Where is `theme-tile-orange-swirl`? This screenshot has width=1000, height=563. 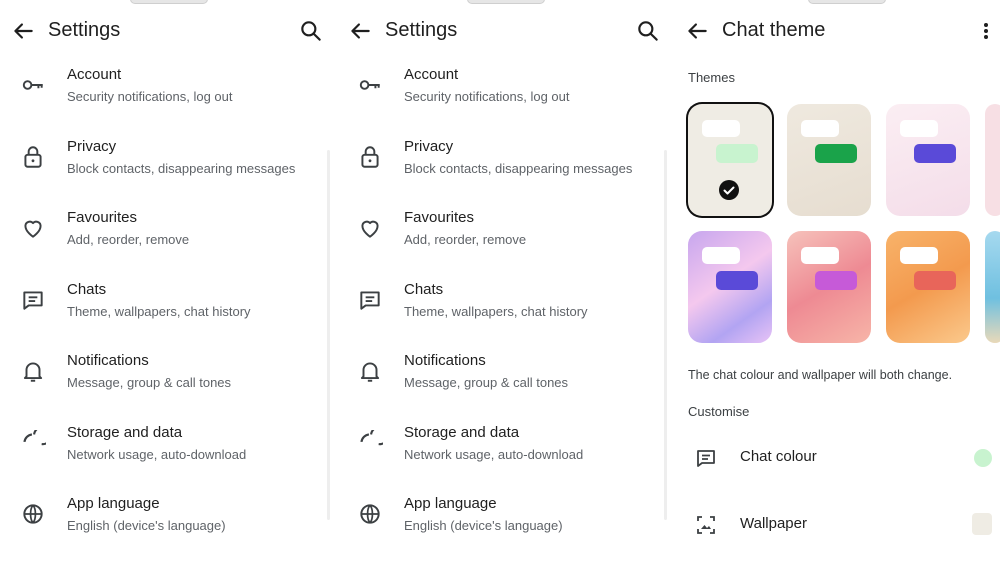 theme-tile-orange-swirl is located at coordinates (928, 287).